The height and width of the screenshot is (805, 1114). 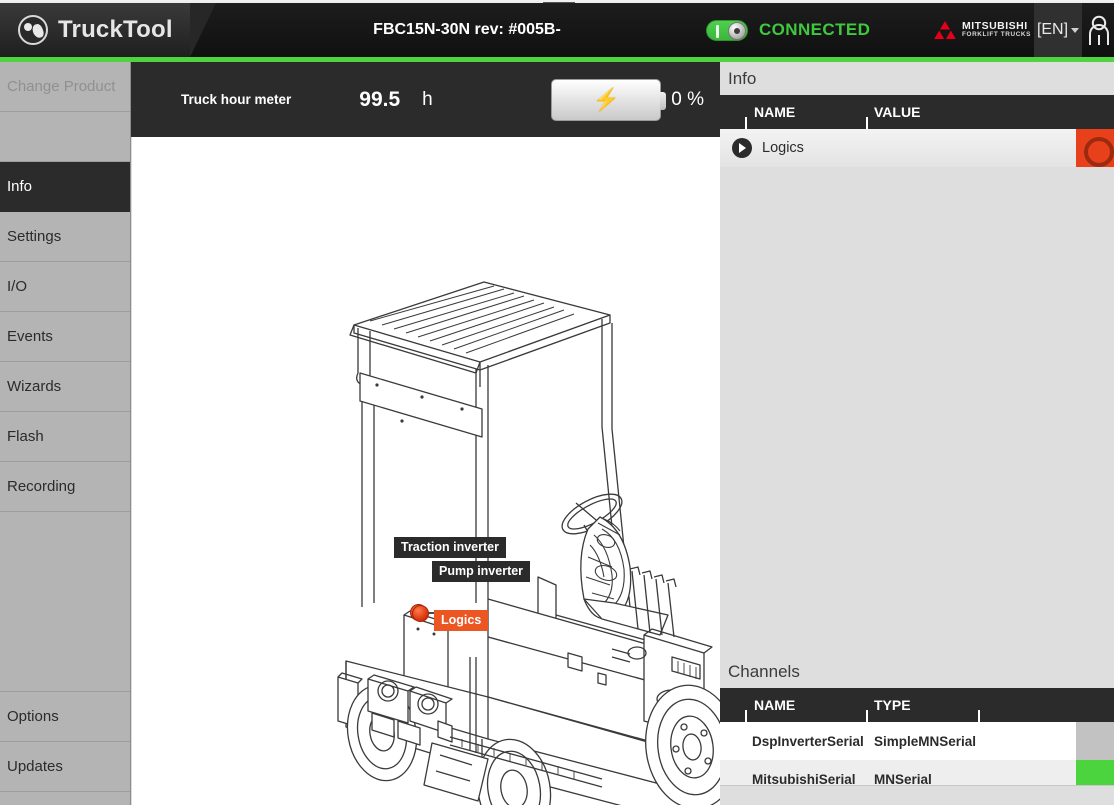 I want to click on marker-dot-logics, so click(x=420, y=613).